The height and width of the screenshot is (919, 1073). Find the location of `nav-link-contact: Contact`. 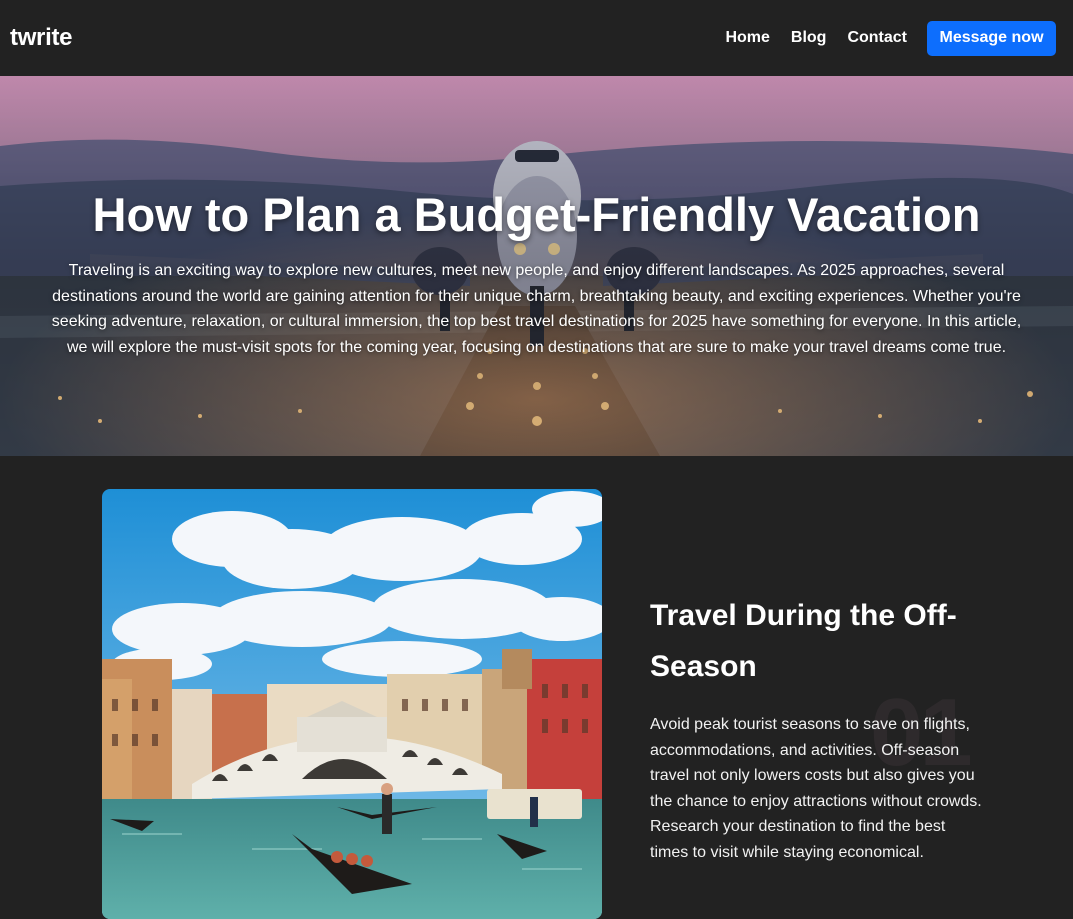

nav-link-contact: Contact is located at coordinates (877, 38).